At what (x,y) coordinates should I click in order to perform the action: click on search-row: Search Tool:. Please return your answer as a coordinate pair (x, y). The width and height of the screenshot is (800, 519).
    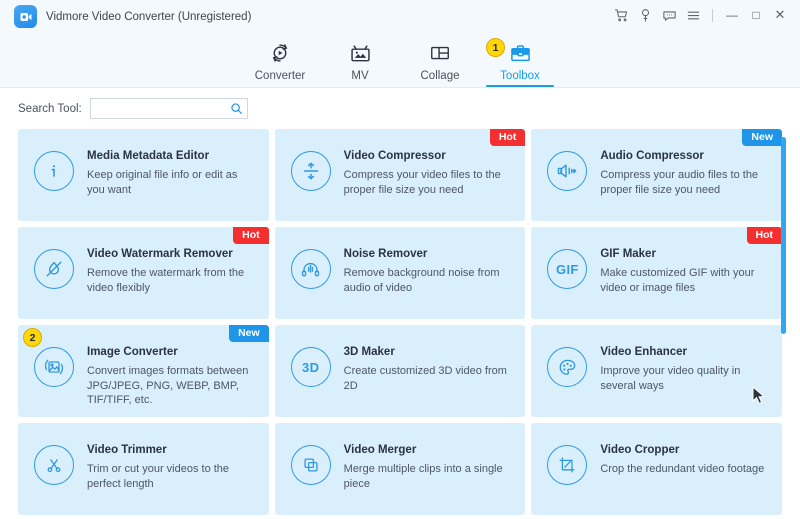
    Looking at the image, I should click on (400, 108).